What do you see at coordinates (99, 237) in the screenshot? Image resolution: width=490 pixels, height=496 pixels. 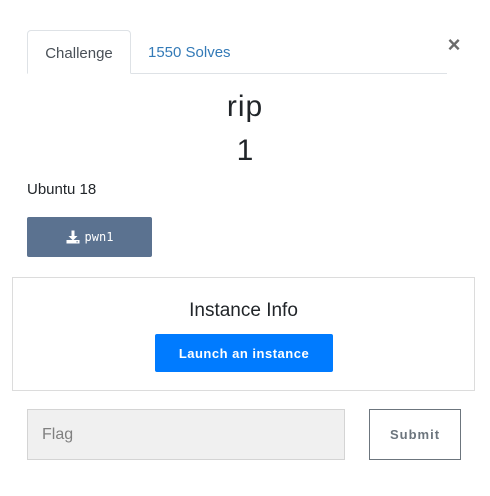 I see `file-download-label: pwn1` at bounding box center [99, 237].